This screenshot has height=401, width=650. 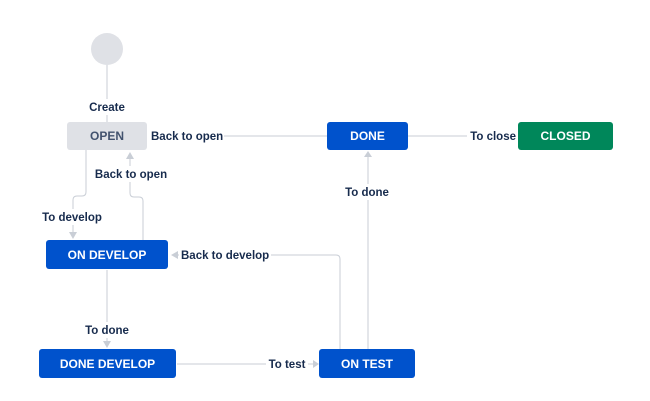 I want to click on status-closed-label: CLOSED, so click(x=565, y=136).